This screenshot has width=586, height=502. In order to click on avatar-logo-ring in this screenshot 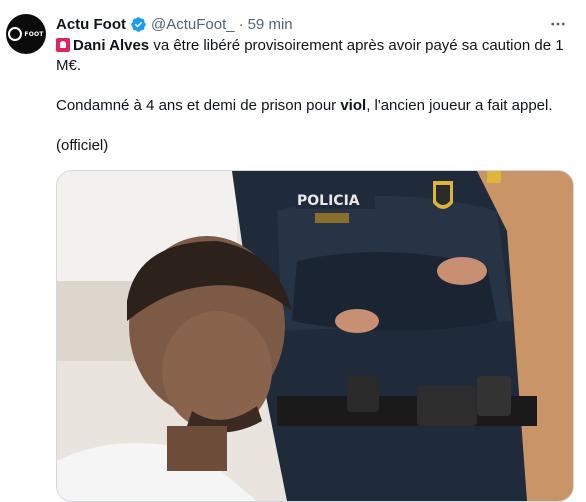, I will do `click(15, 34)`.